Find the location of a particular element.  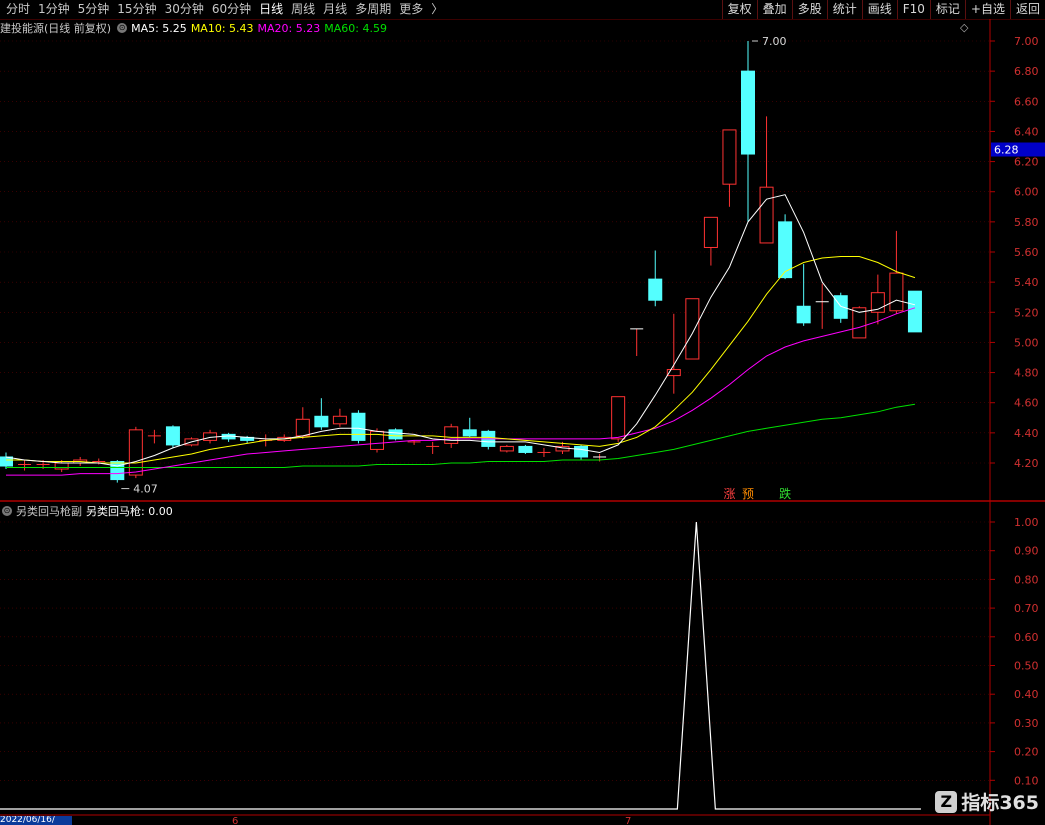

price-tick-label: 5.00 is located at coordinates (1026, 342).